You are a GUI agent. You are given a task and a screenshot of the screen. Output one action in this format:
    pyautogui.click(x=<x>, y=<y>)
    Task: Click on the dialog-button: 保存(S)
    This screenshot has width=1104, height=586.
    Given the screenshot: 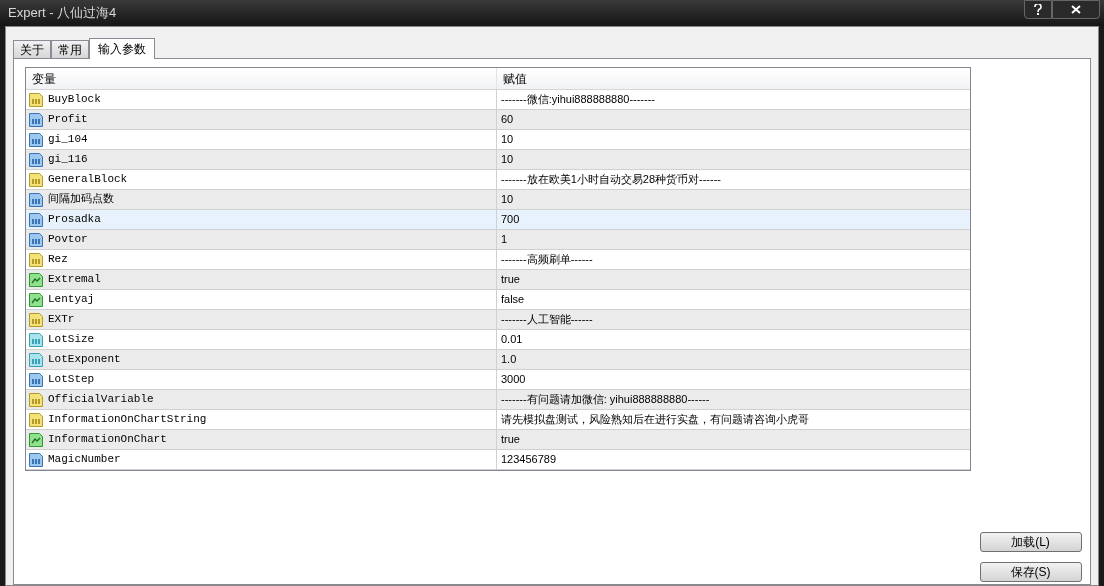 What is the action you would take?
    pyautogui.click(x=1030, y=572)
    